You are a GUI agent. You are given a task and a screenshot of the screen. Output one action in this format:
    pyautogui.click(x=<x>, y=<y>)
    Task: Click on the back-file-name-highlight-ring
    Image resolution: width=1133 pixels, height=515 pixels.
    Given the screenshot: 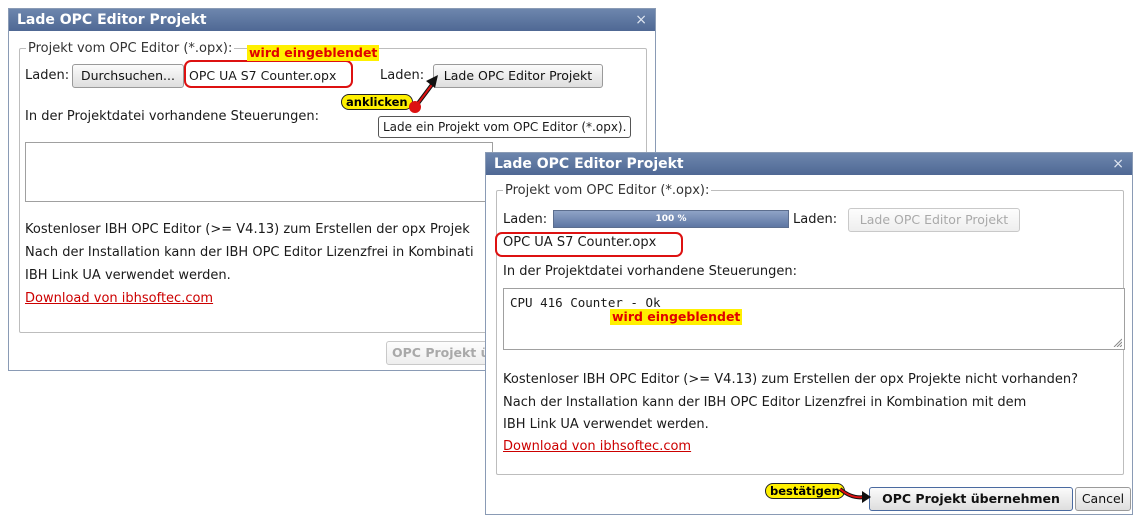 What is the action you would take?
    pyautogui.click(x=268, y=74)
    